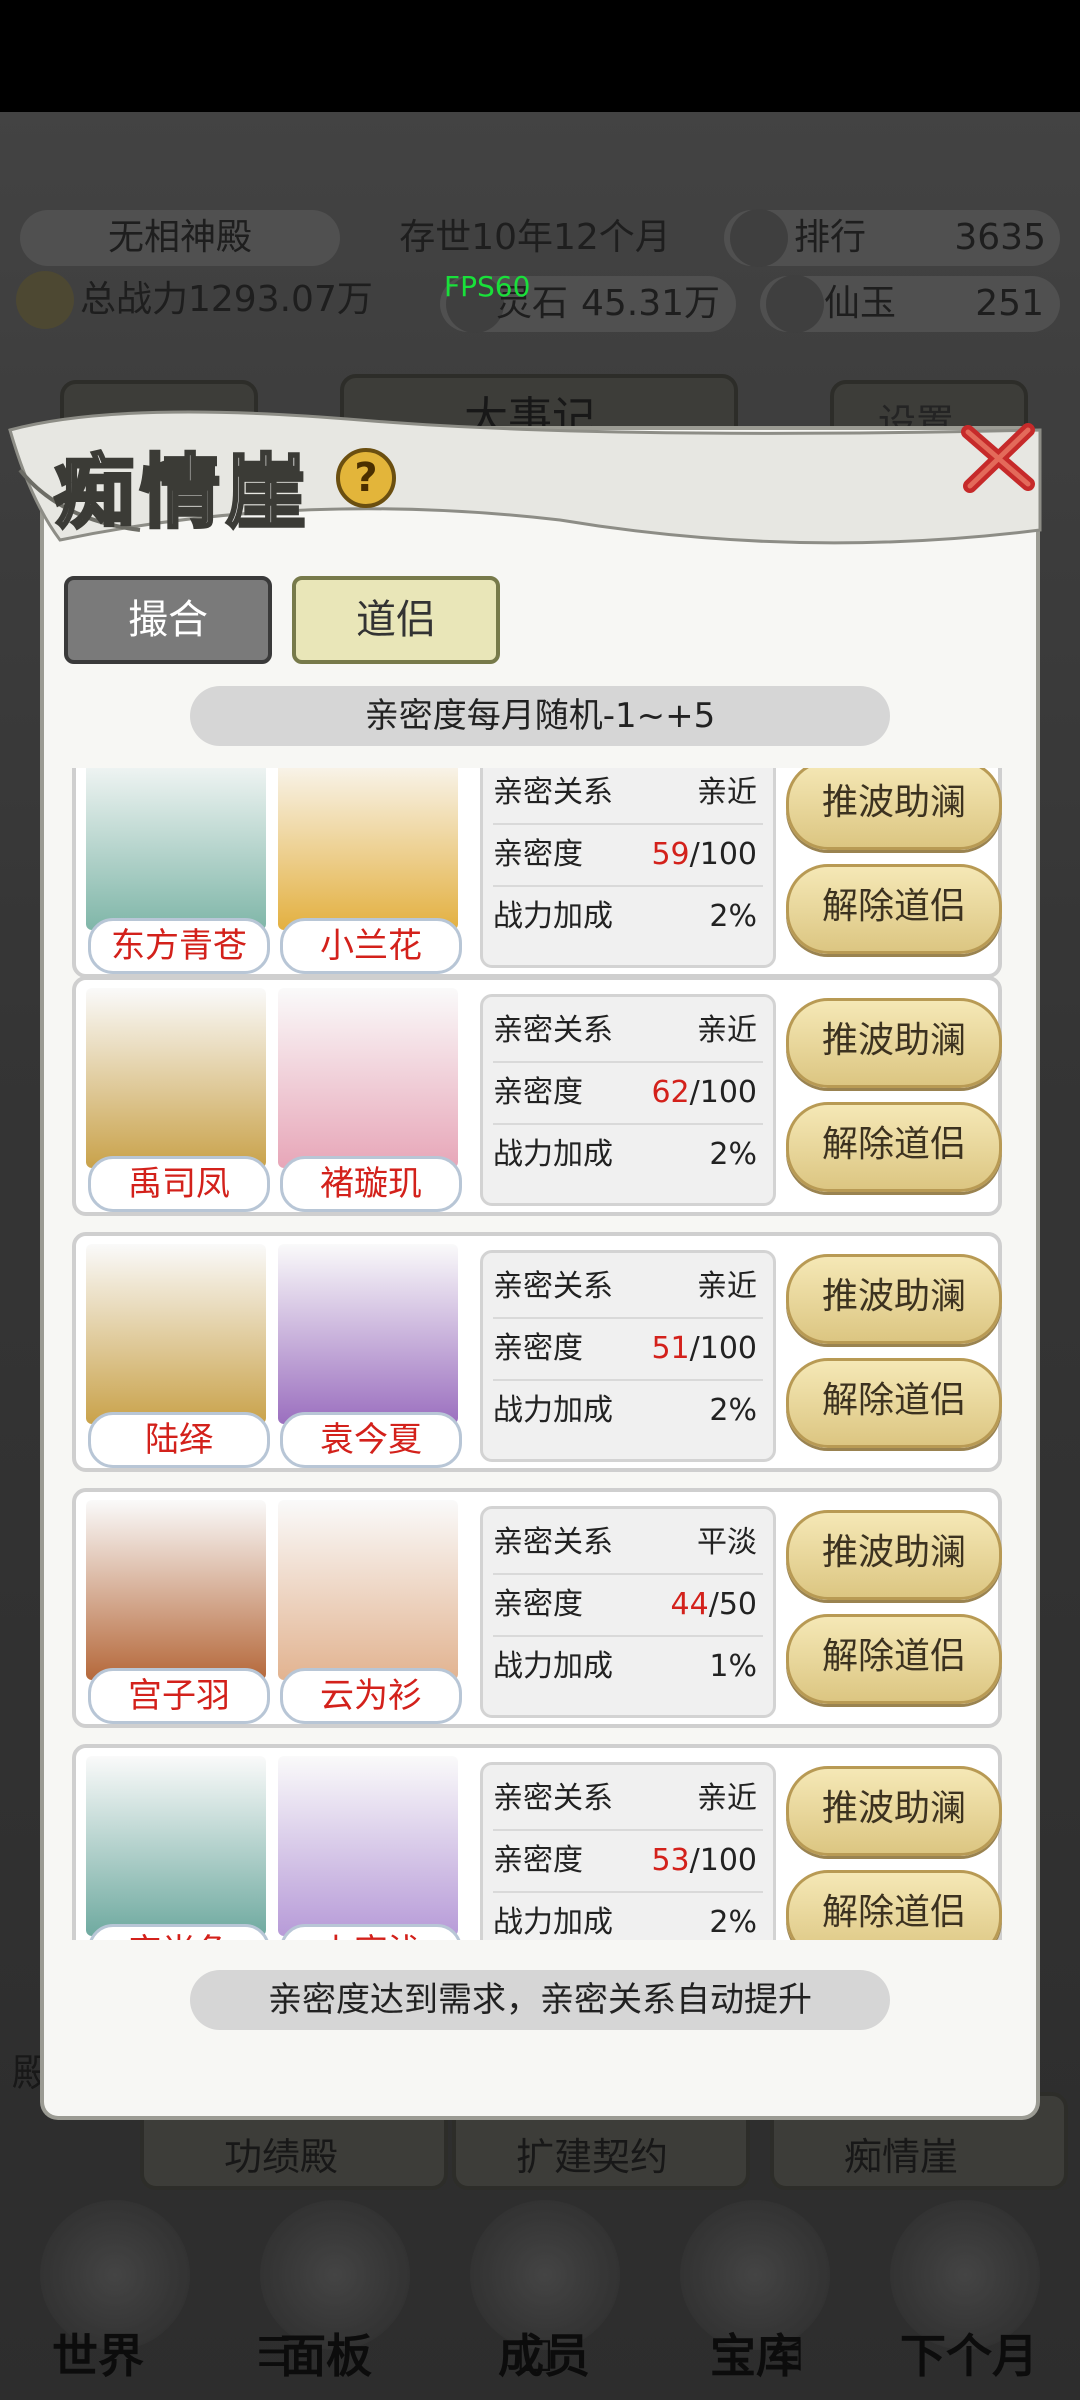 The height and width of the screenshot is (2400, 1080). Describe the element at coordinates (628, 1094) in the screenshot. I see `intimacy-row: 亲密度 62/100` at that location.